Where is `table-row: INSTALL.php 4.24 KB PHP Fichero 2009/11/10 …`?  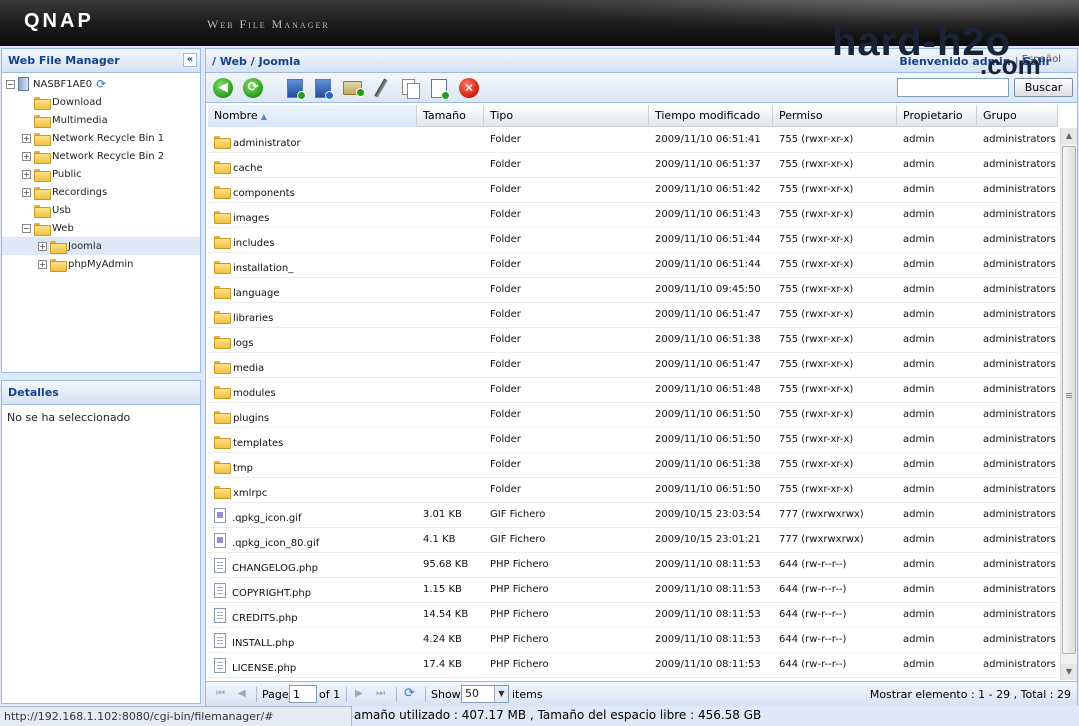
table-row: INSTALL.php 4.24 KB PHP Fichero 2009/11/10 … is located at coordinates (633, 640).